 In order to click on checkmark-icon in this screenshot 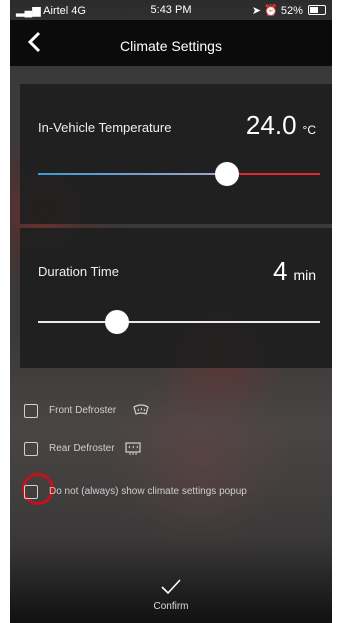, I will do `click(171, 587)`.